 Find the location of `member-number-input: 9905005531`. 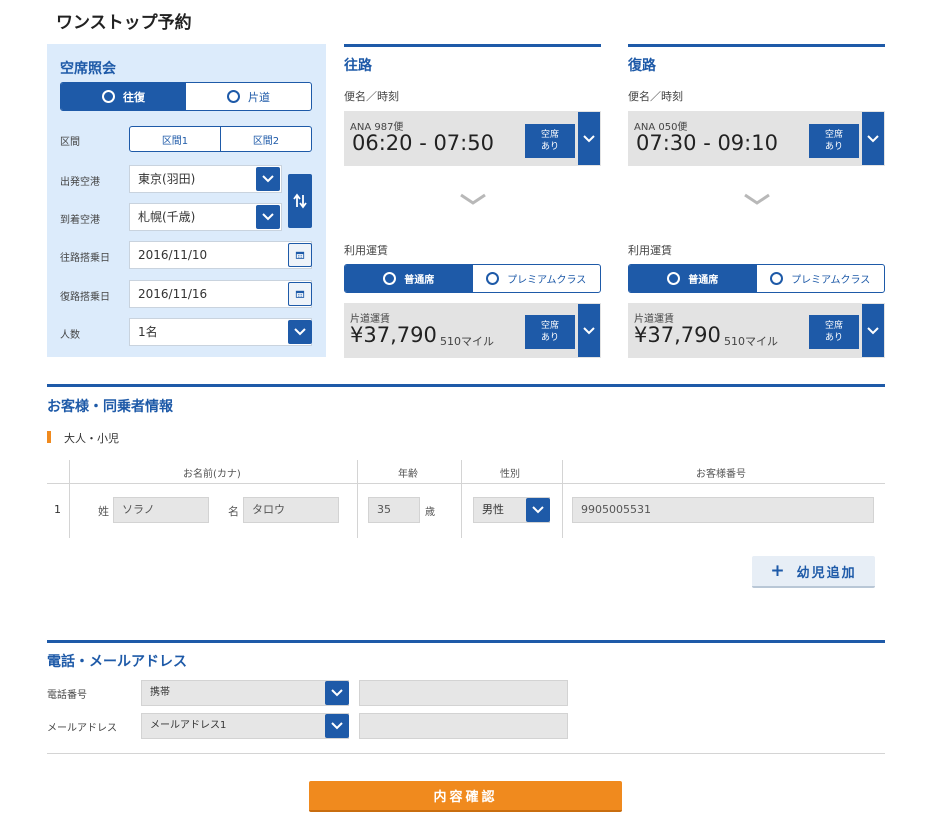

member-number-input: 9905005531 is located at coordinates (723, 510).